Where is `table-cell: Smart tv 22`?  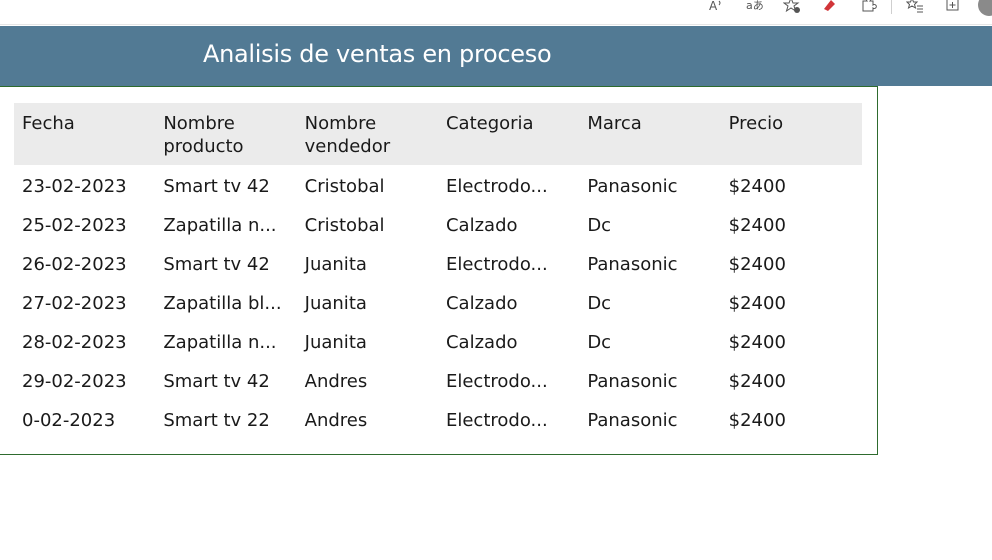 table-cell: Smart tv 22 is located at coordinates (216, 420).